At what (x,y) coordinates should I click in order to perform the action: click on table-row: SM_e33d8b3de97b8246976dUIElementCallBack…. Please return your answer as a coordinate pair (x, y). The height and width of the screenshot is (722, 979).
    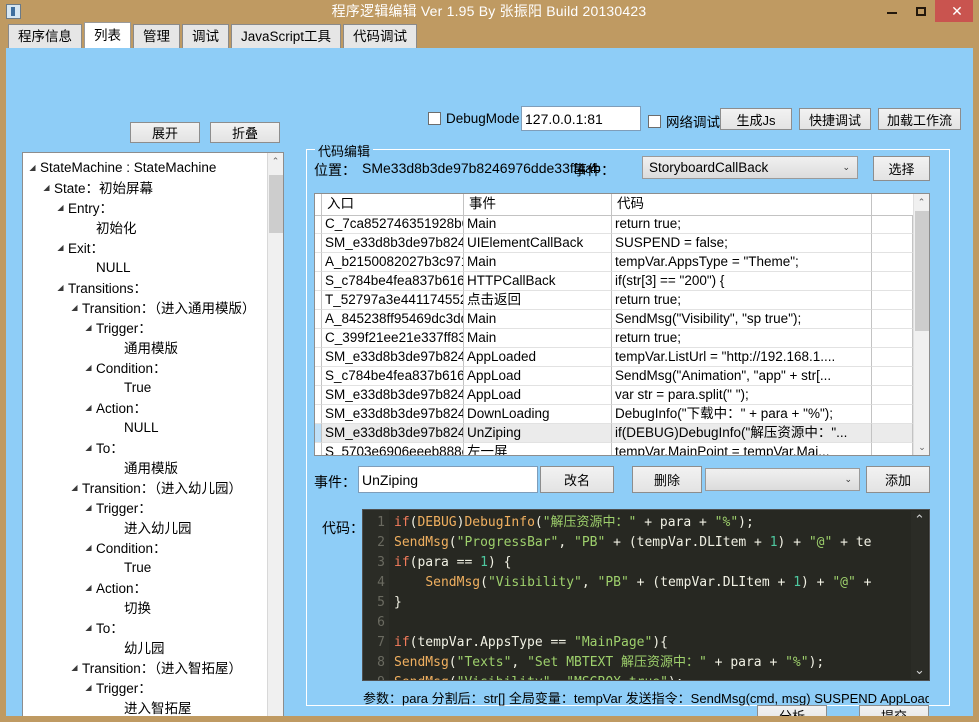
    Looking at the image, I should click on (614, 243).